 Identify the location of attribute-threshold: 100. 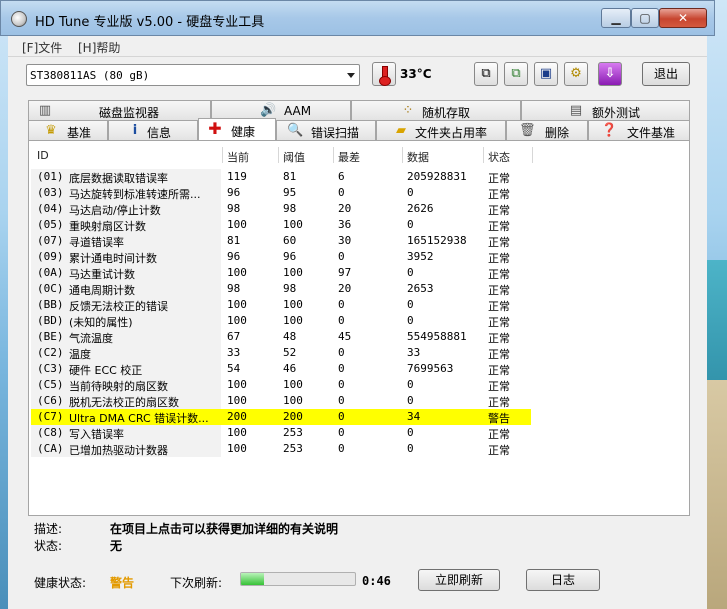
(293, 224).